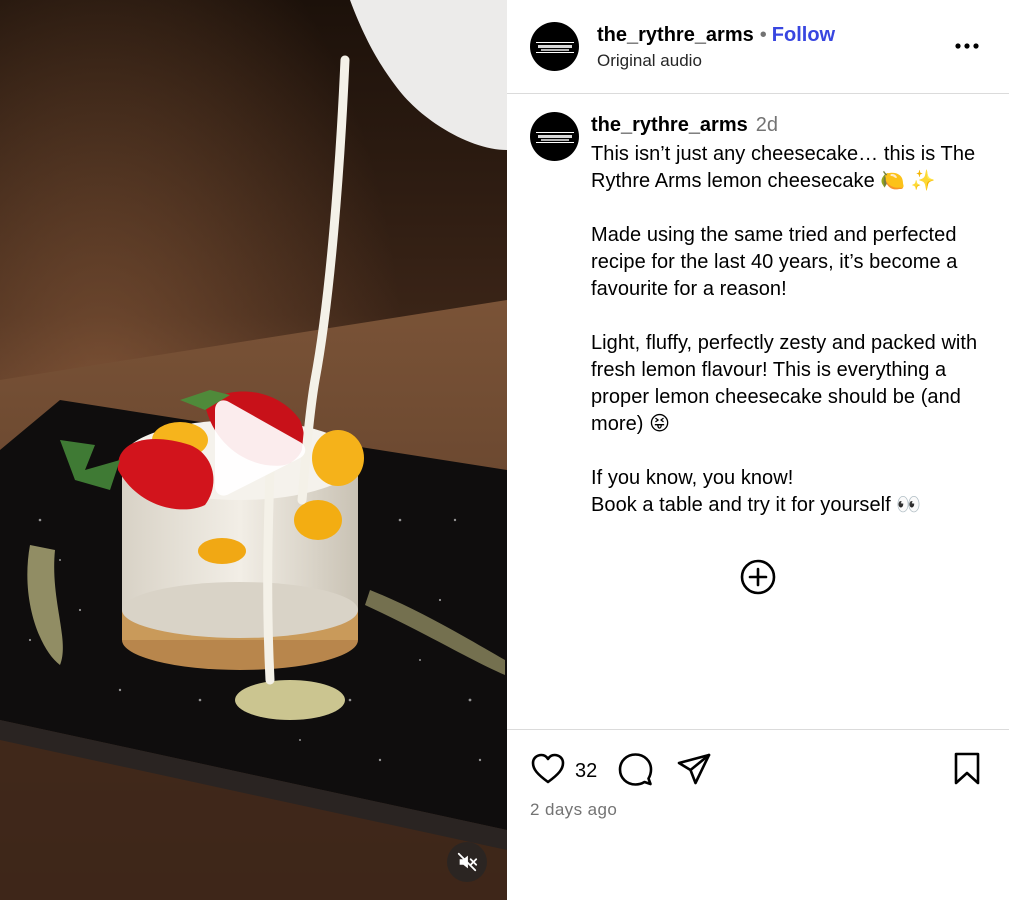 This screenshot has height=900, width=1009. Describe the element at coordinates (586, 771) in the screenshot. I see `like-count: 32` at that location.